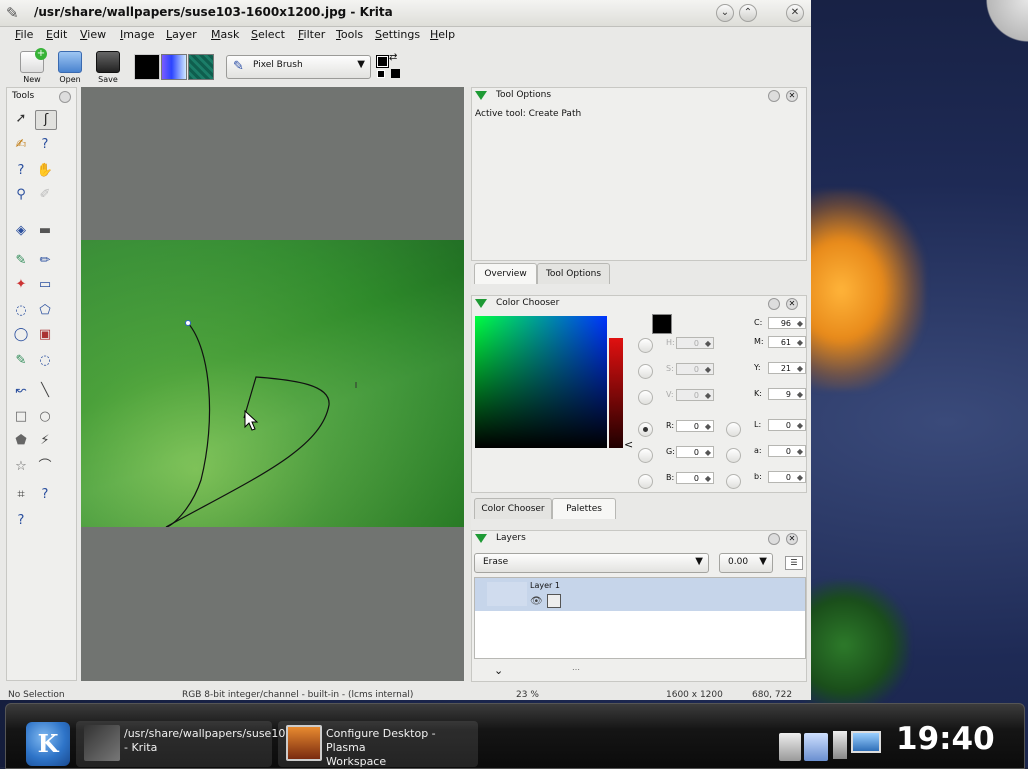 Image resolution: width=1028 pixels, height=769 pixels. I want to click on magenta-spinbox: 61, so click(787, 342).